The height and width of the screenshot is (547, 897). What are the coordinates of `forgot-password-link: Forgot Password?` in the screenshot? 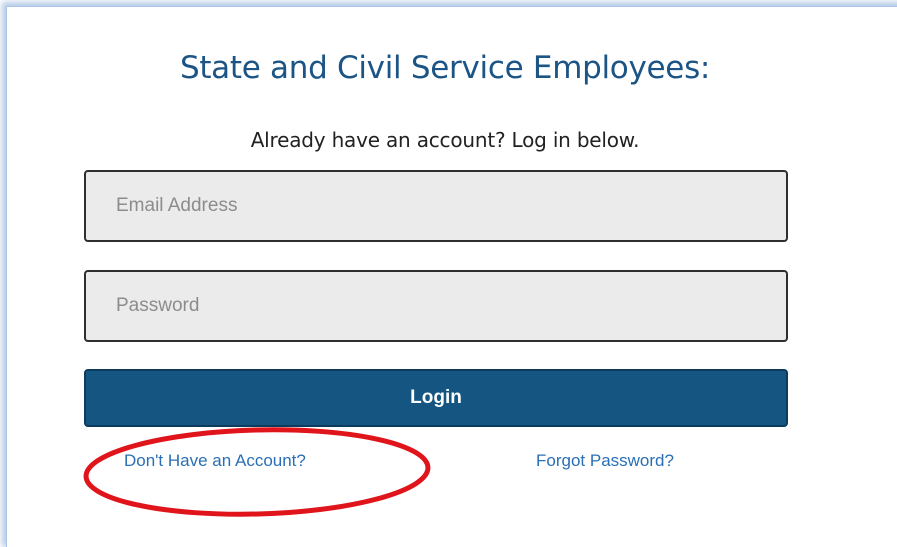 It's located at (605, 461).